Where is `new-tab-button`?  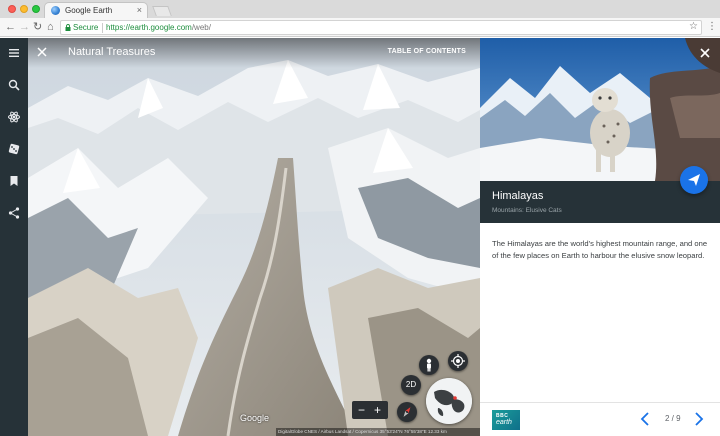
new-tab-button is located at coordinates (162, 11).